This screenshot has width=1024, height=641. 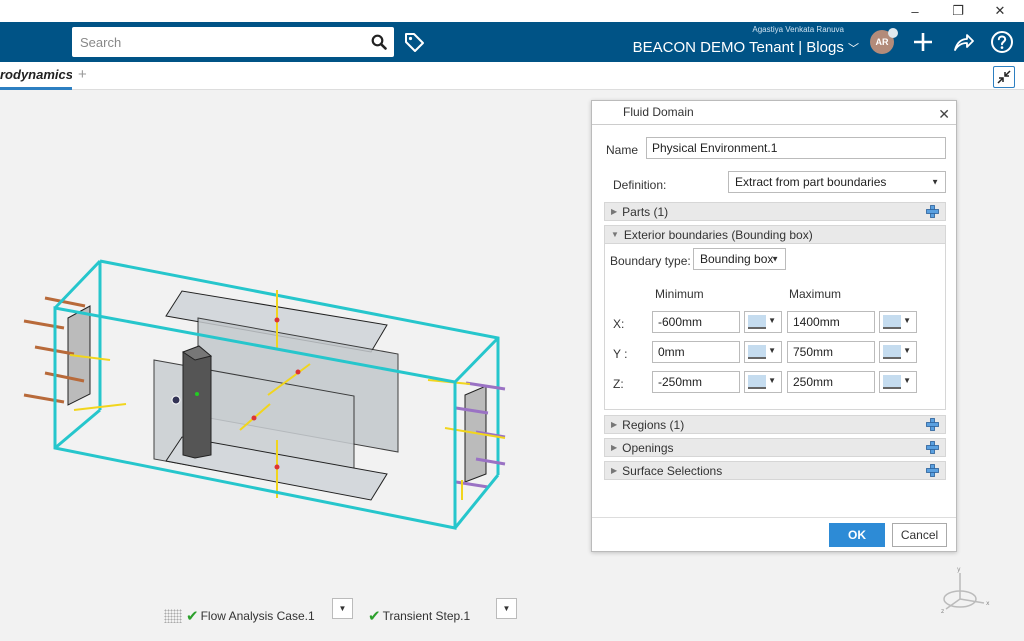 I want to click on flow-analysis-case-label: Flow Analysis Case.1, so click(x=257, y=616).